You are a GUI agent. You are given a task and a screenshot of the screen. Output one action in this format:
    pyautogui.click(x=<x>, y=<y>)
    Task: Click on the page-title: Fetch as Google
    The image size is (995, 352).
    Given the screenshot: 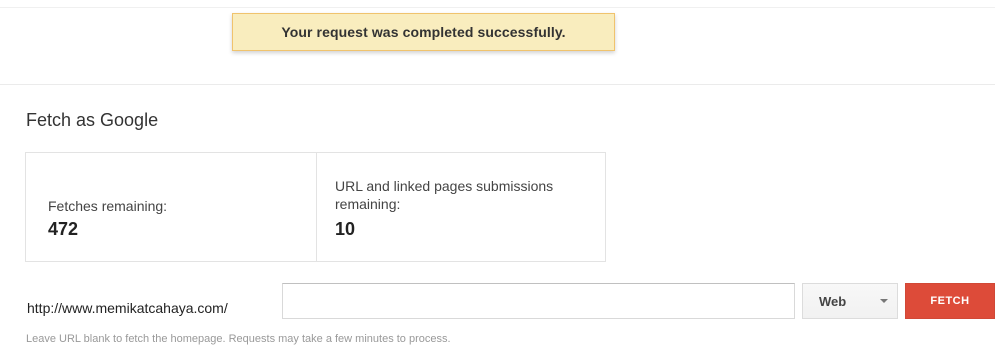 What is the action you would take?
    pyautogui.click(x=92, y=120)
    